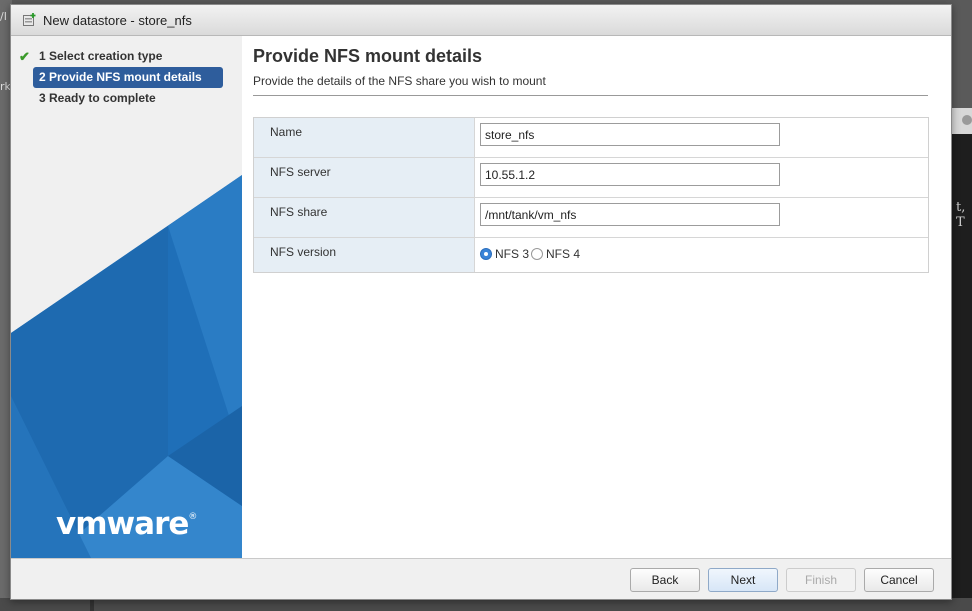 This screenshot has height=611, width=972. I want to click on label-cell: NFS version, so click(364, 255).